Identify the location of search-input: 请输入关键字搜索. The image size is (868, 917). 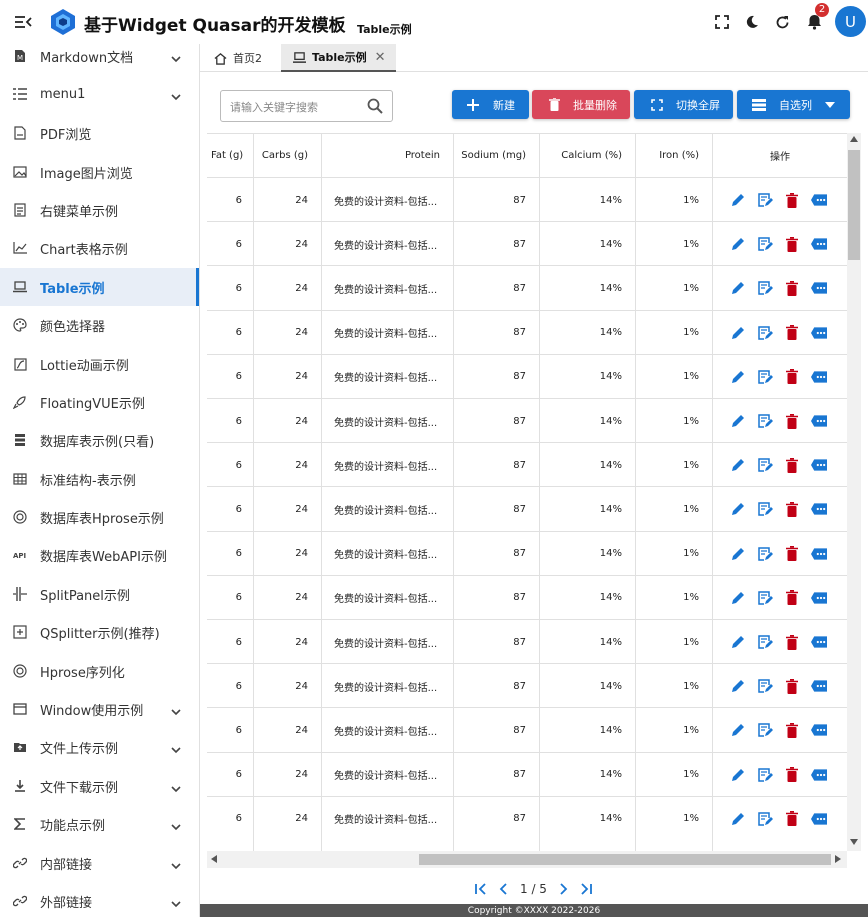
(306, 106).